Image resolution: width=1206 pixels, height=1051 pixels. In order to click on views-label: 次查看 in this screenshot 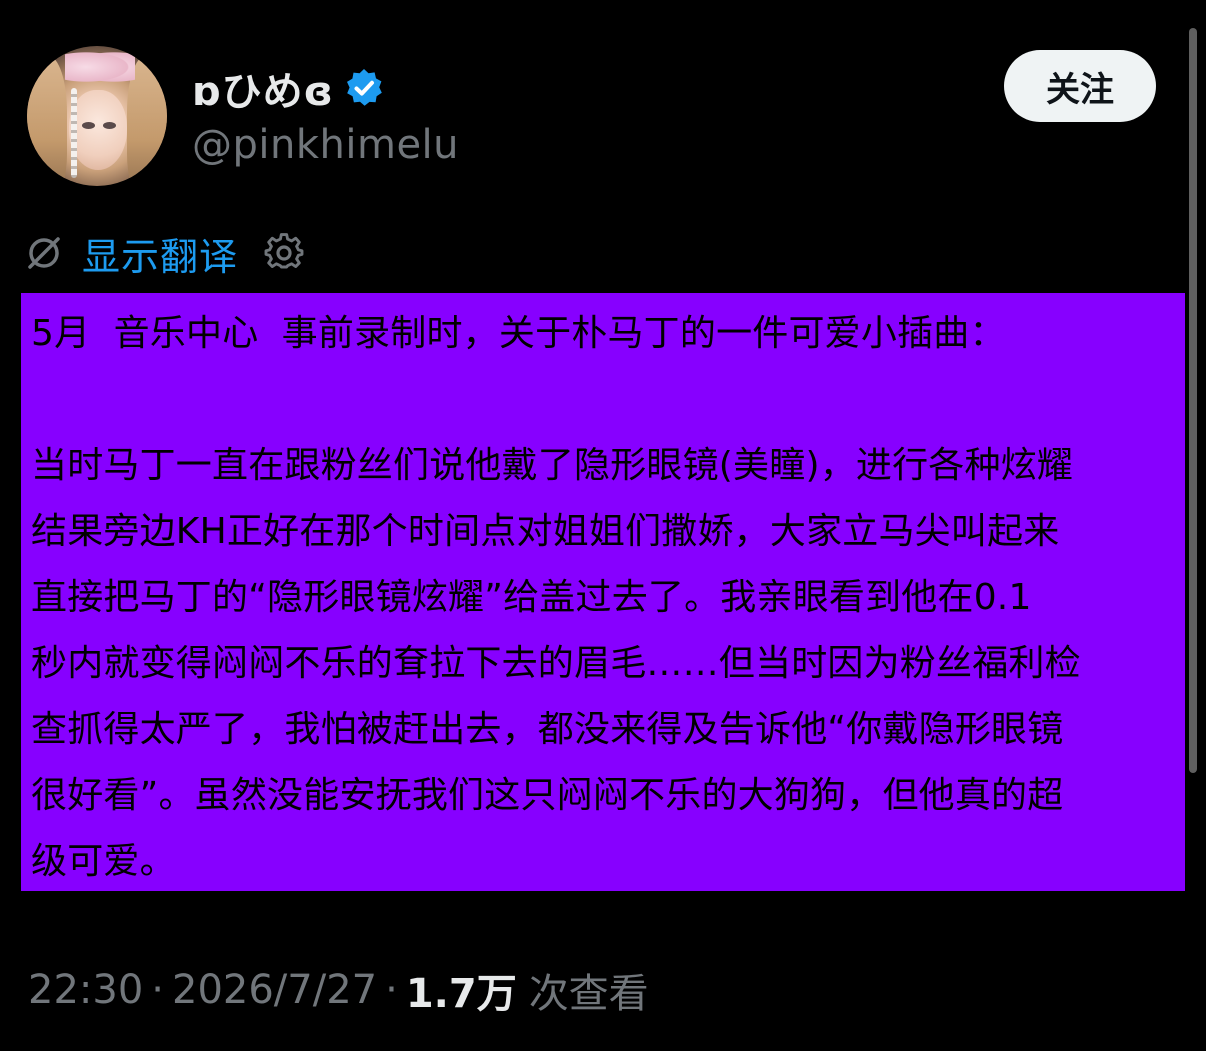, I will do `click(588, 994)`.